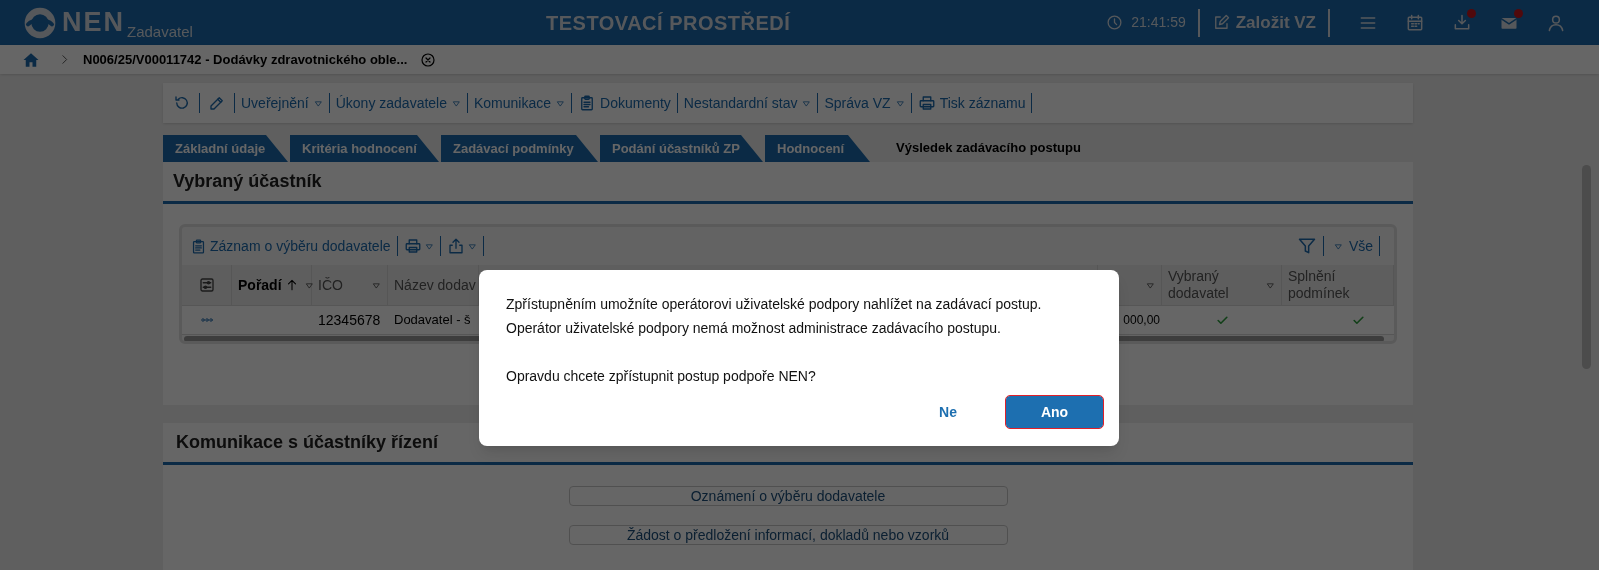 This screenshot has height=570, width=1599. What do you see at coordinates (364, 148) in the screenshot?
I see `tab: Kritéria hodnocení` at bounding box center [364, 148].